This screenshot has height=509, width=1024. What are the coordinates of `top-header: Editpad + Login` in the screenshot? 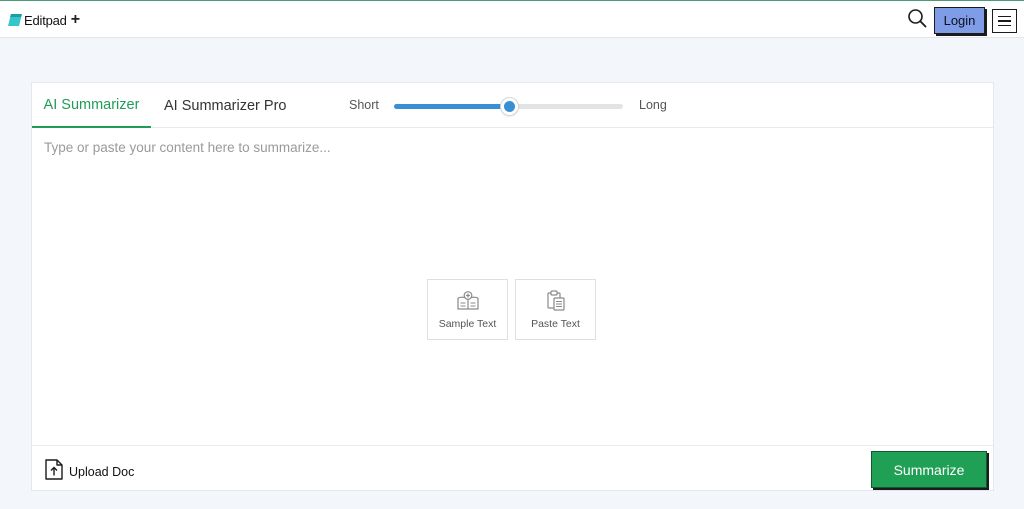 It's located at (512, 19).